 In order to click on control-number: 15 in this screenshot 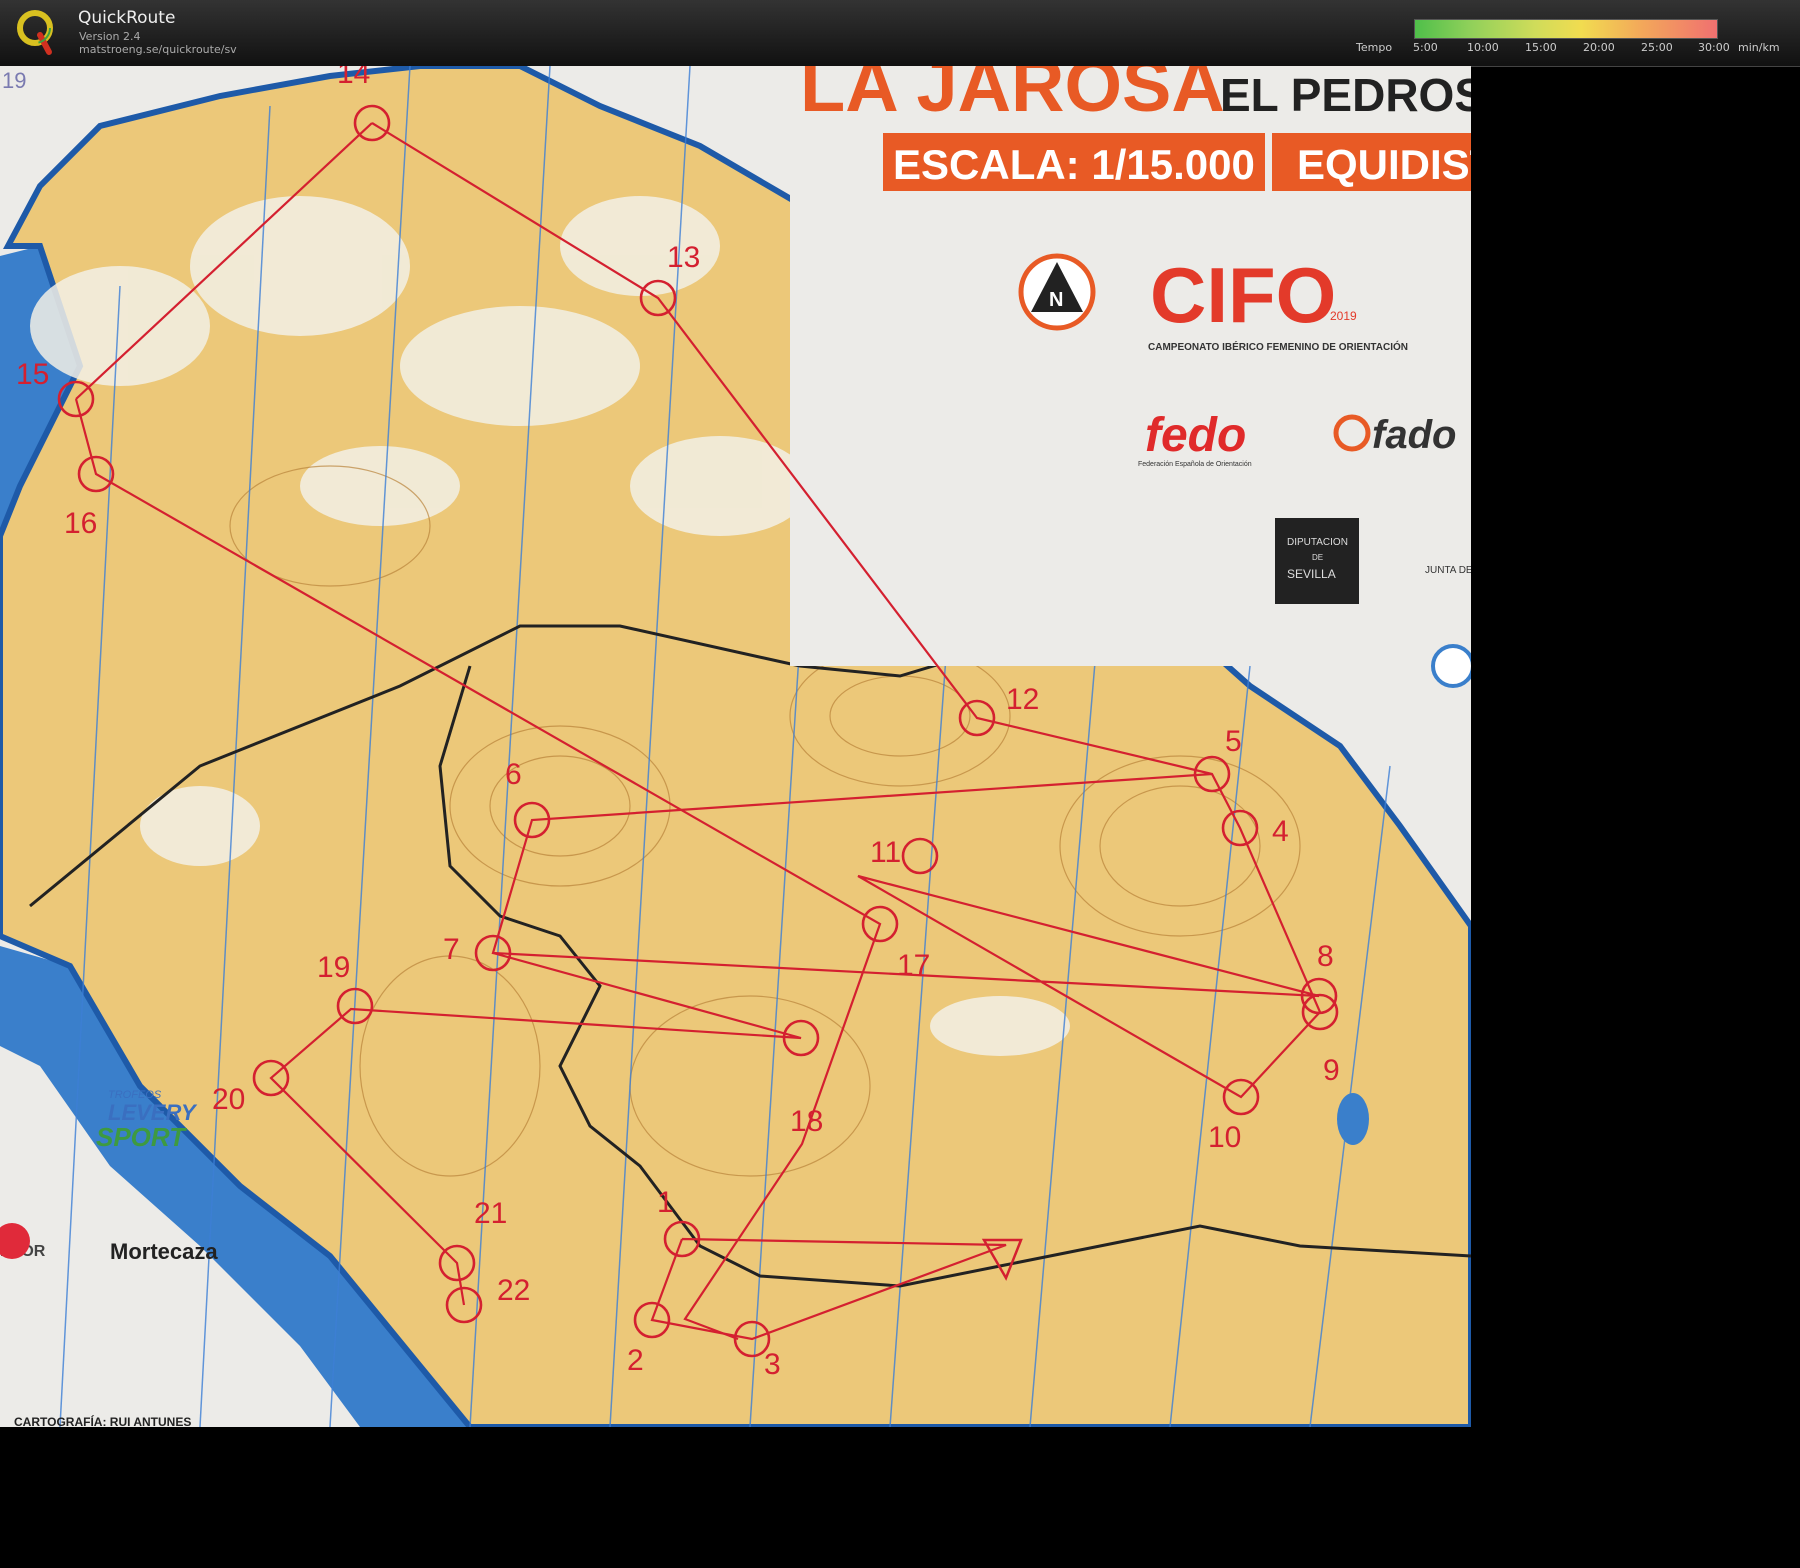, I will do `click(32, 374)`.